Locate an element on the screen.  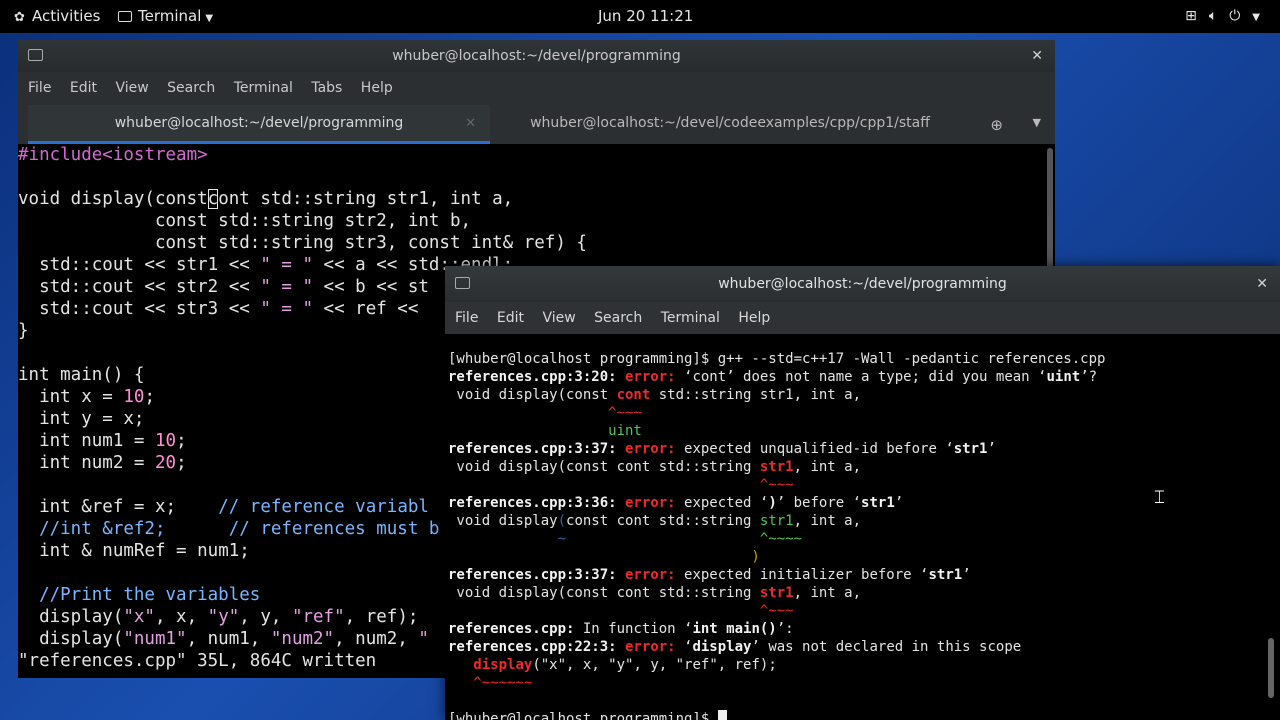
app-menu: Terminal ▼ is located at coordinates (165, 16).